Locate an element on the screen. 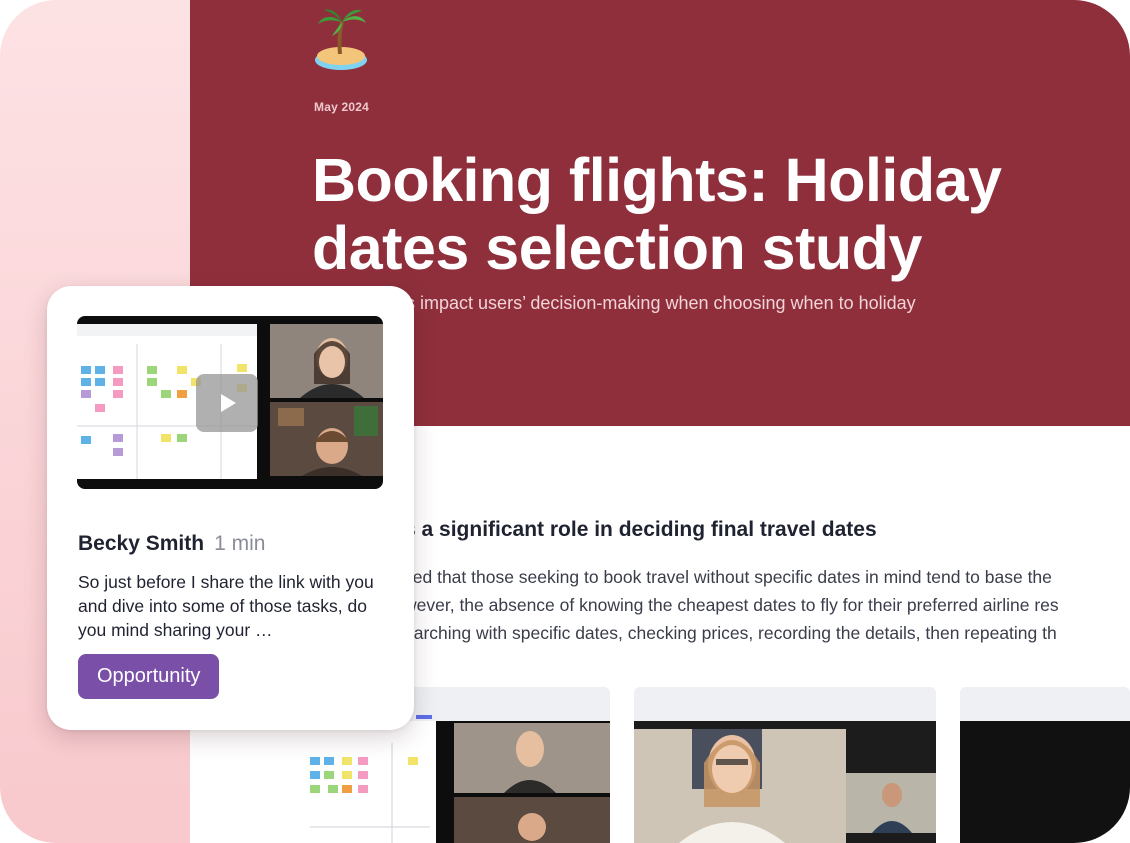 The height and width of the screenshot is (843, 1130). clip-meta: Becky Smith 1 min is located at coordinates (171, 544).